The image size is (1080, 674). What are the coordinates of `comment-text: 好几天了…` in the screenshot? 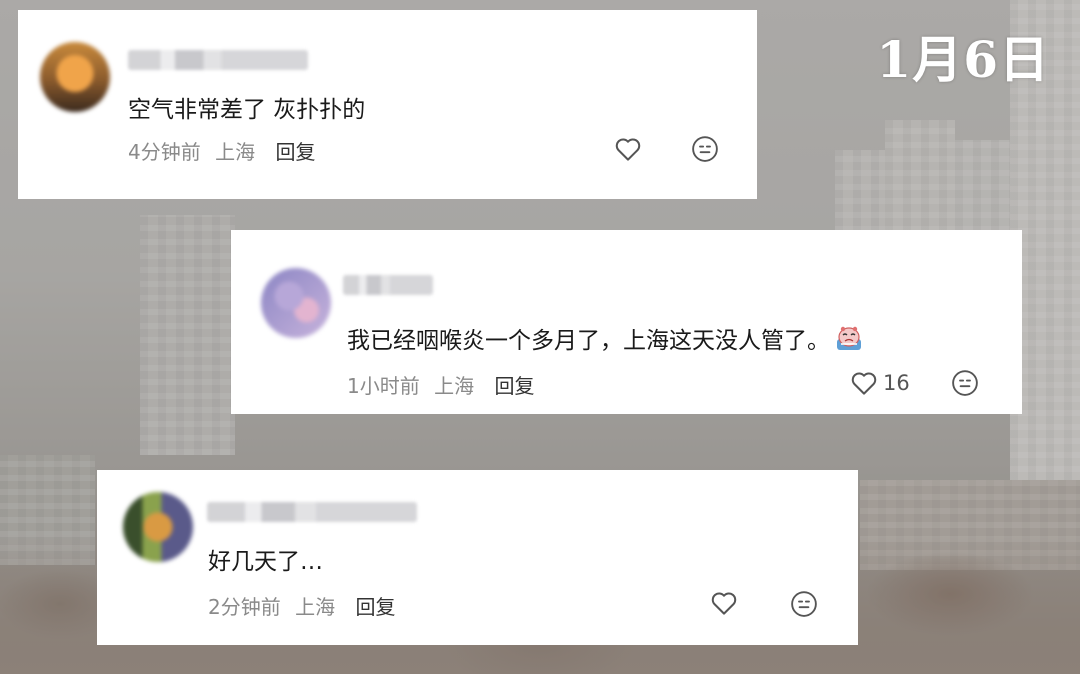 It's located at (265, 562).